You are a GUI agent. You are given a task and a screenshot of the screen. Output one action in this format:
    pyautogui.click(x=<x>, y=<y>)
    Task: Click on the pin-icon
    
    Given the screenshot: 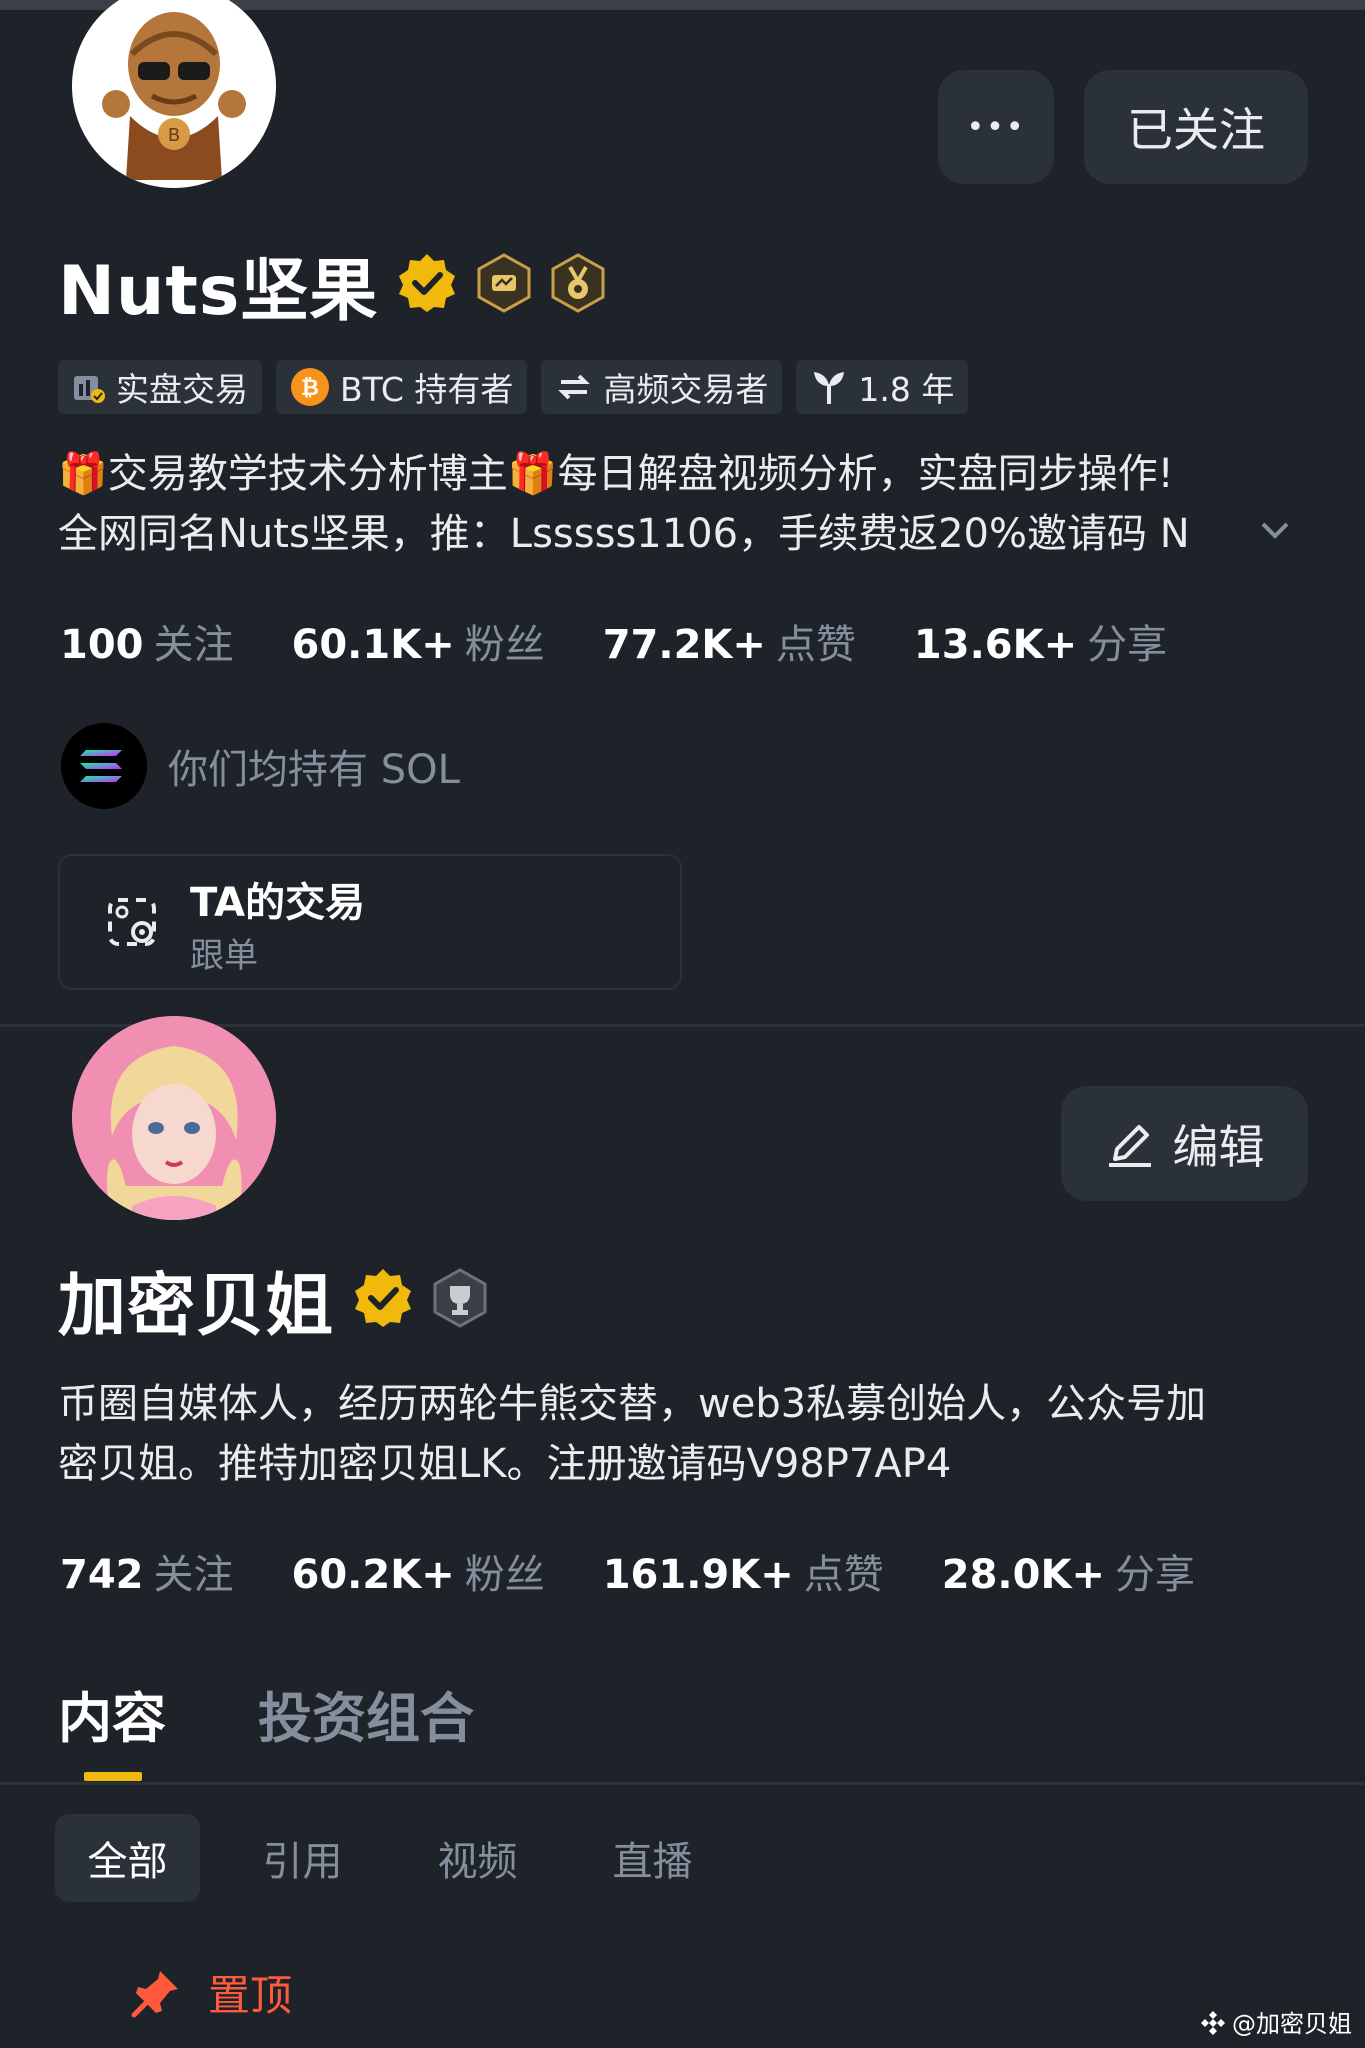 What is the action you would take?
    pyautogui.click(x=154, y=1993)
    